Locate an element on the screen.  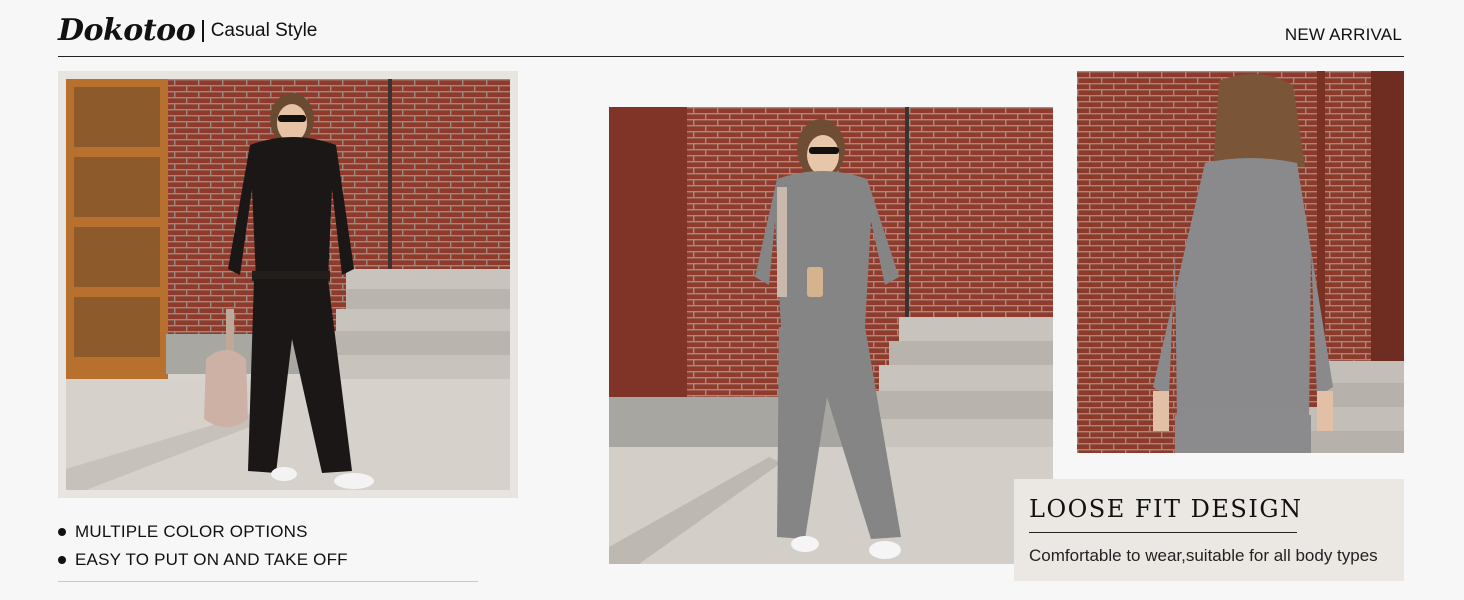
header-divider is located at coordinates (731, 56).